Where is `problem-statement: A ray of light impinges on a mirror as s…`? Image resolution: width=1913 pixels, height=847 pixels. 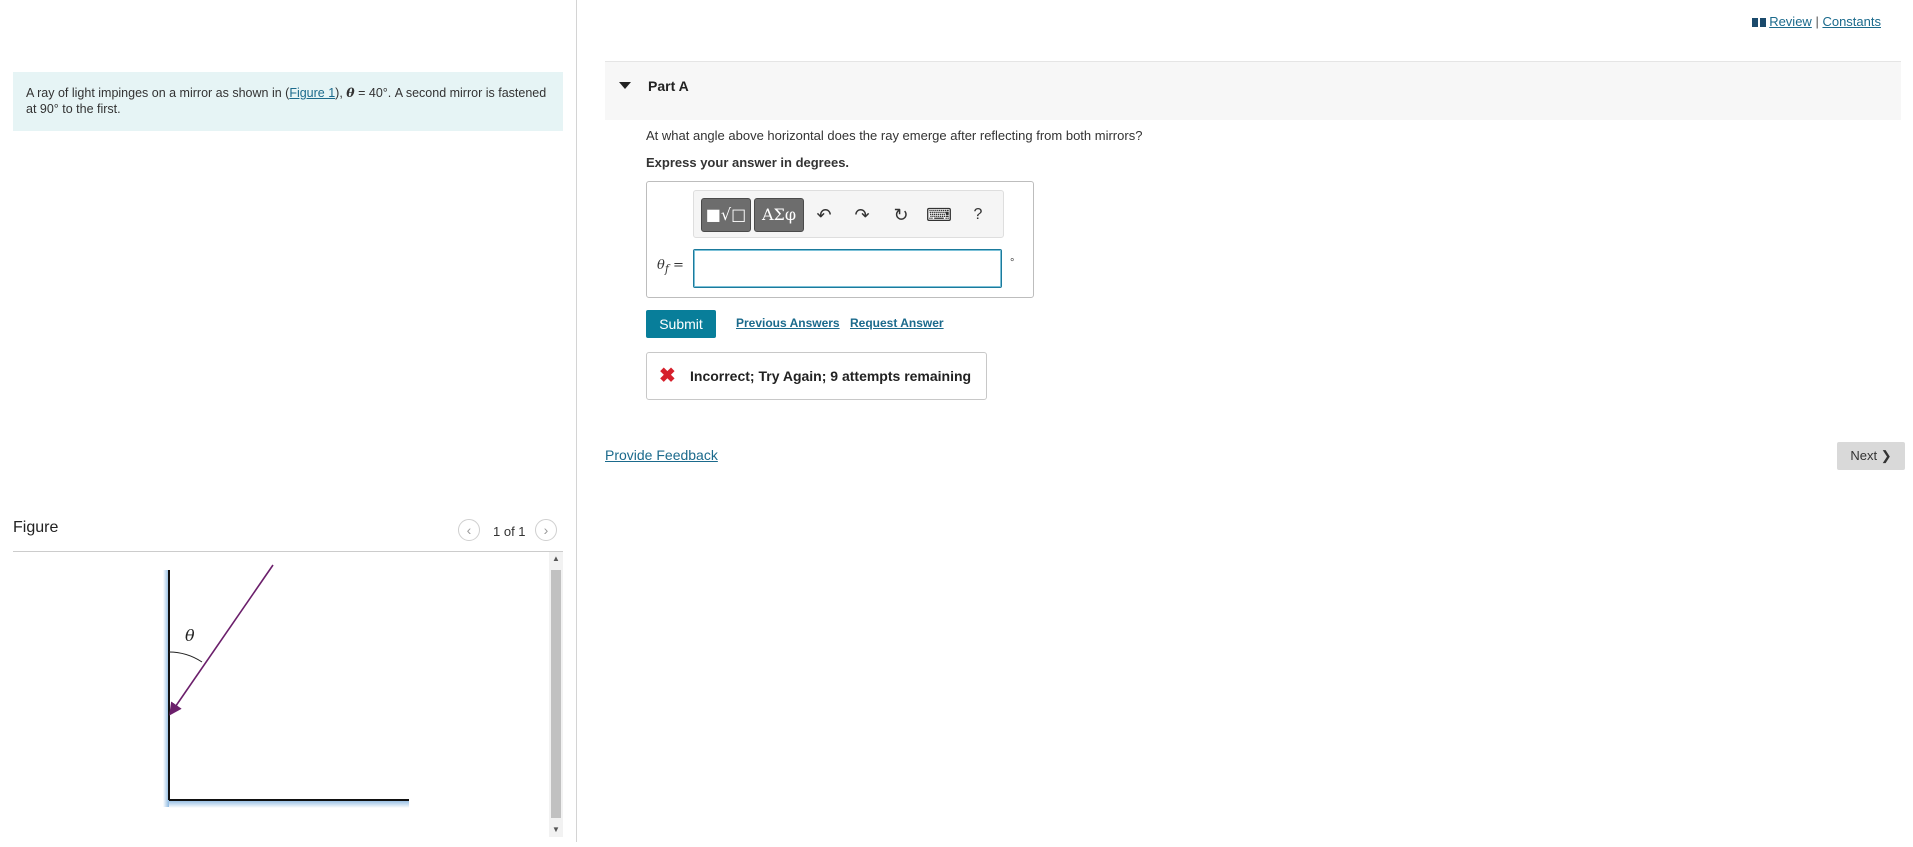
problem-statement: A ray of light impinges on a mirror as s… is located at coordinates (288, 101).